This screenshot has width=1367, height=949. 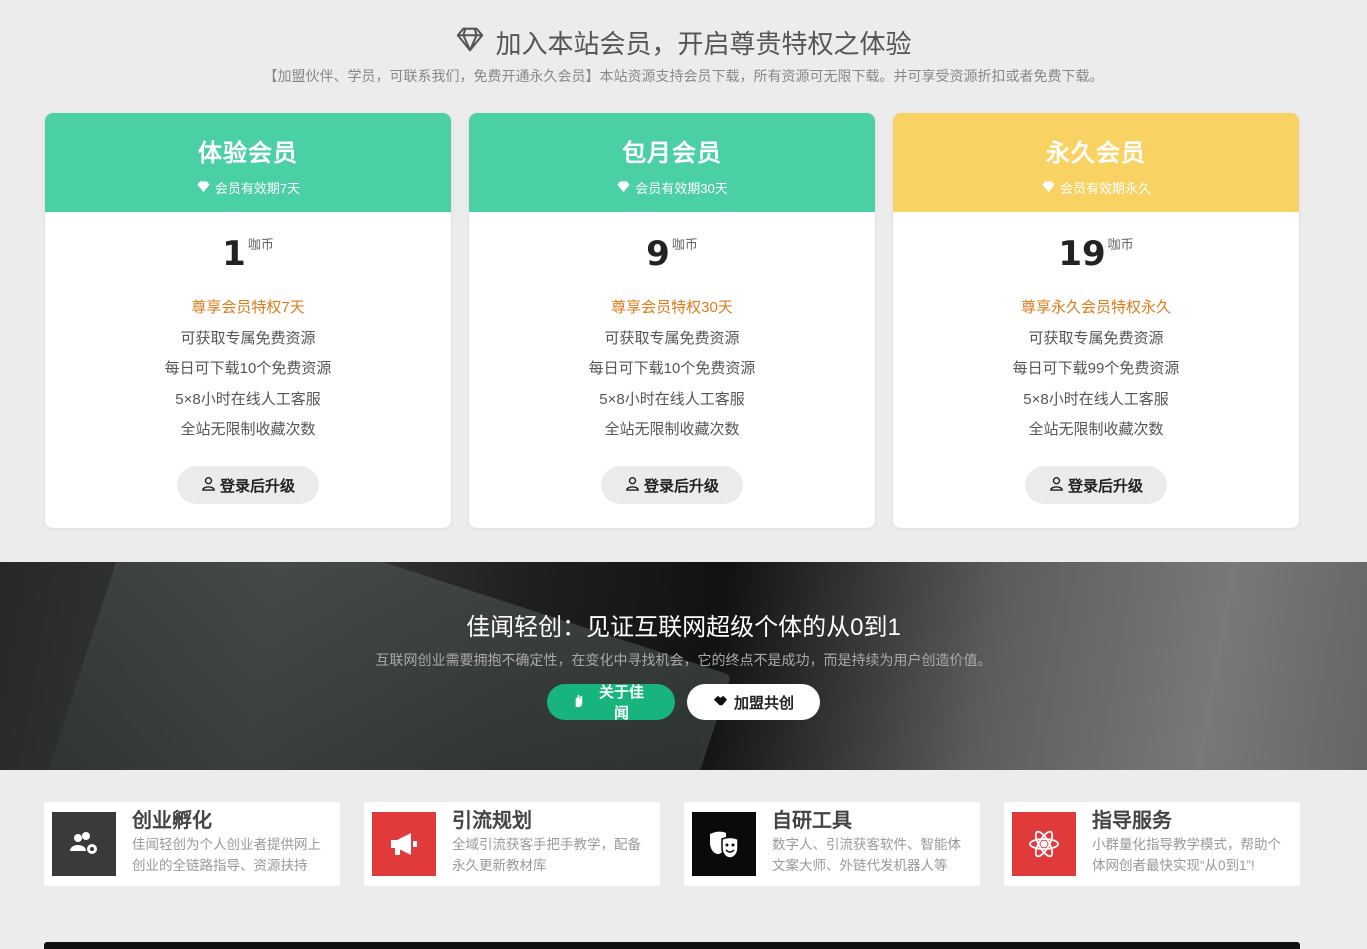 What do you see at coordinates (578, 702) in the screenshot?
I see `hand-icon` at bounding box center [578, 702].